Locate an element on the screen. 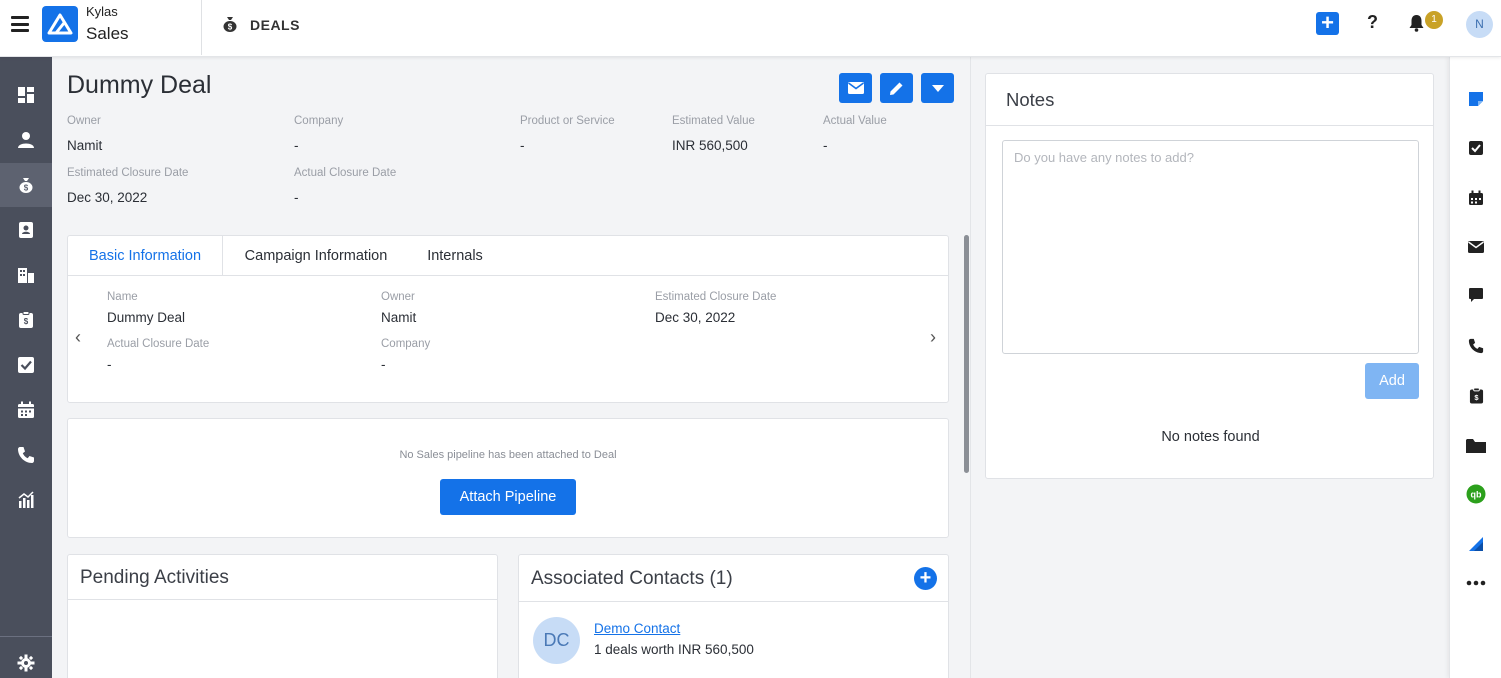 Image resolution: width=1501 pixels, height=678 pixels. help-icon: ? is located at coordinates (1372, 22).